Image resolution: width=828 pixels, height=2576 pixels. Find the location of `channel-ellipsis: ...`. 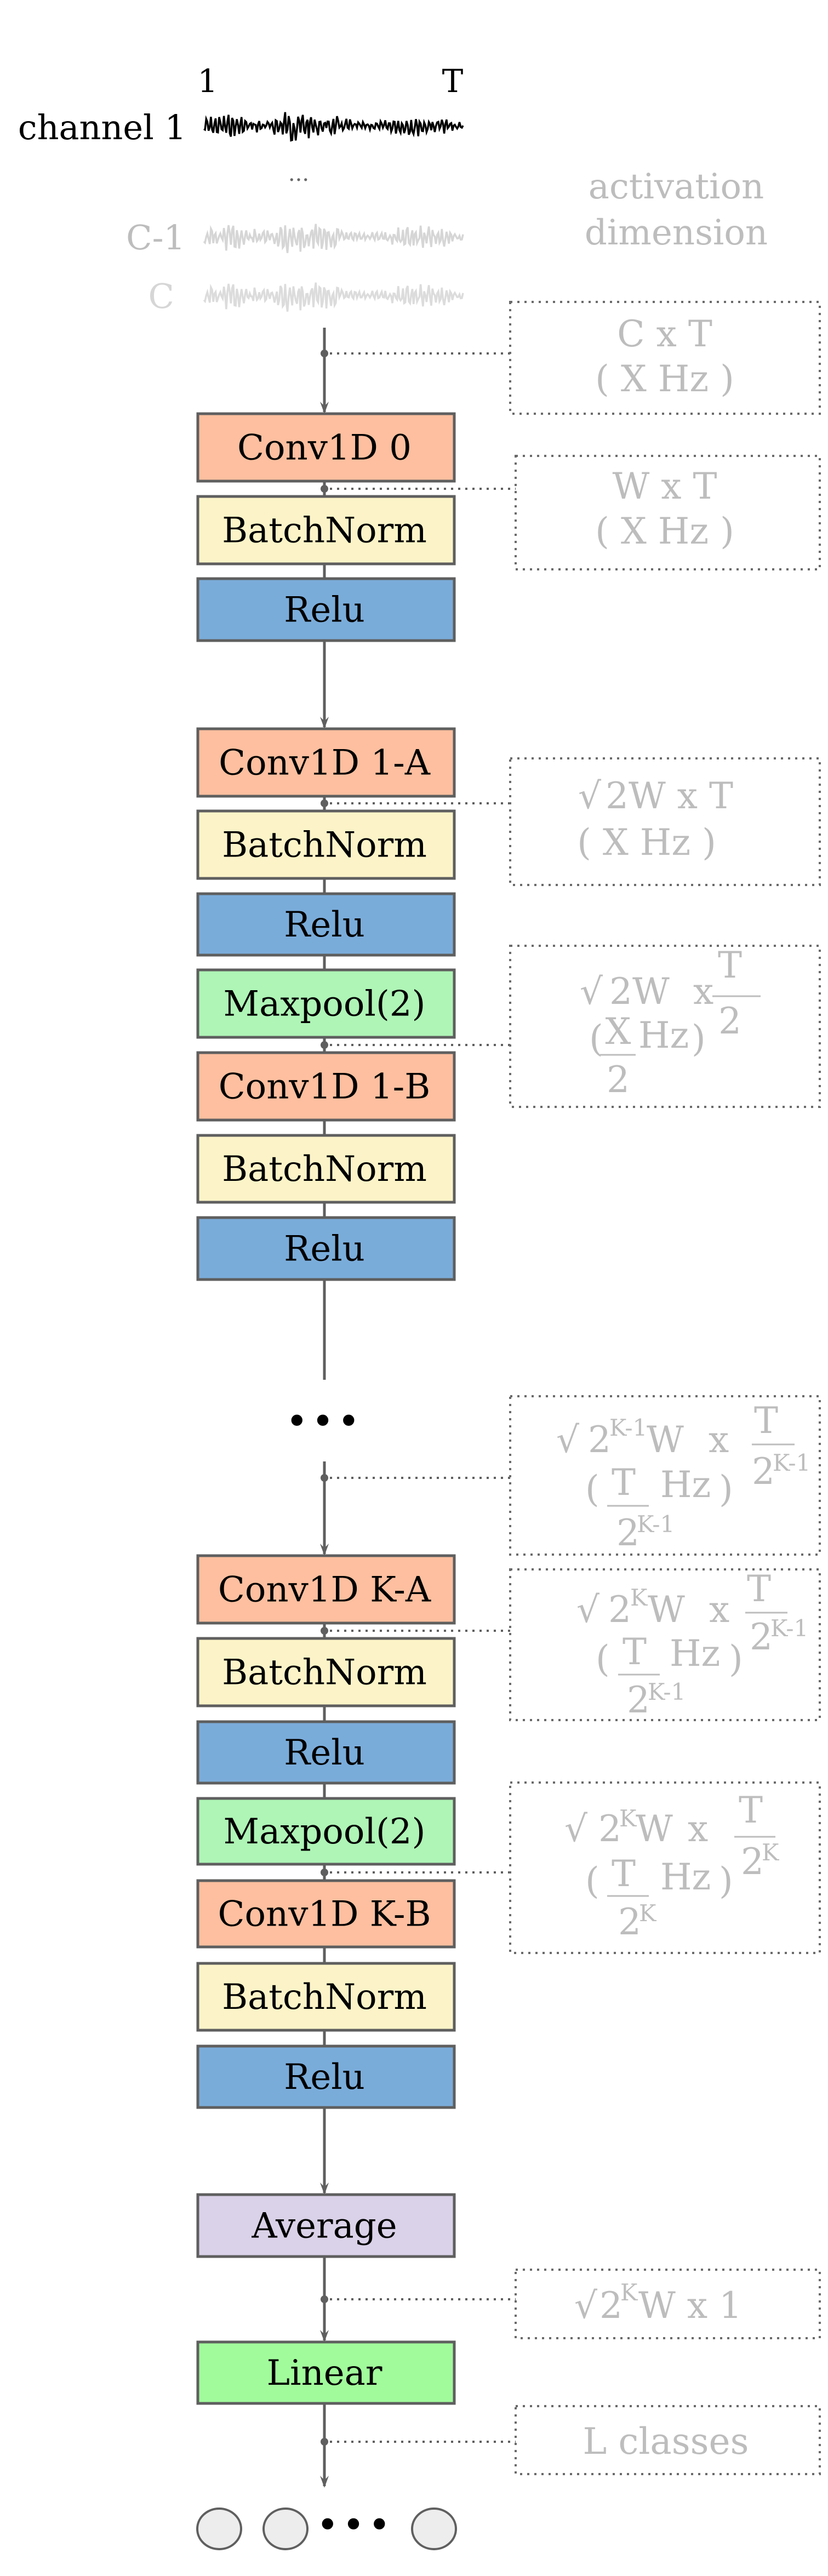

channel-ellipsis: ... is located at coordinates (299, 173).